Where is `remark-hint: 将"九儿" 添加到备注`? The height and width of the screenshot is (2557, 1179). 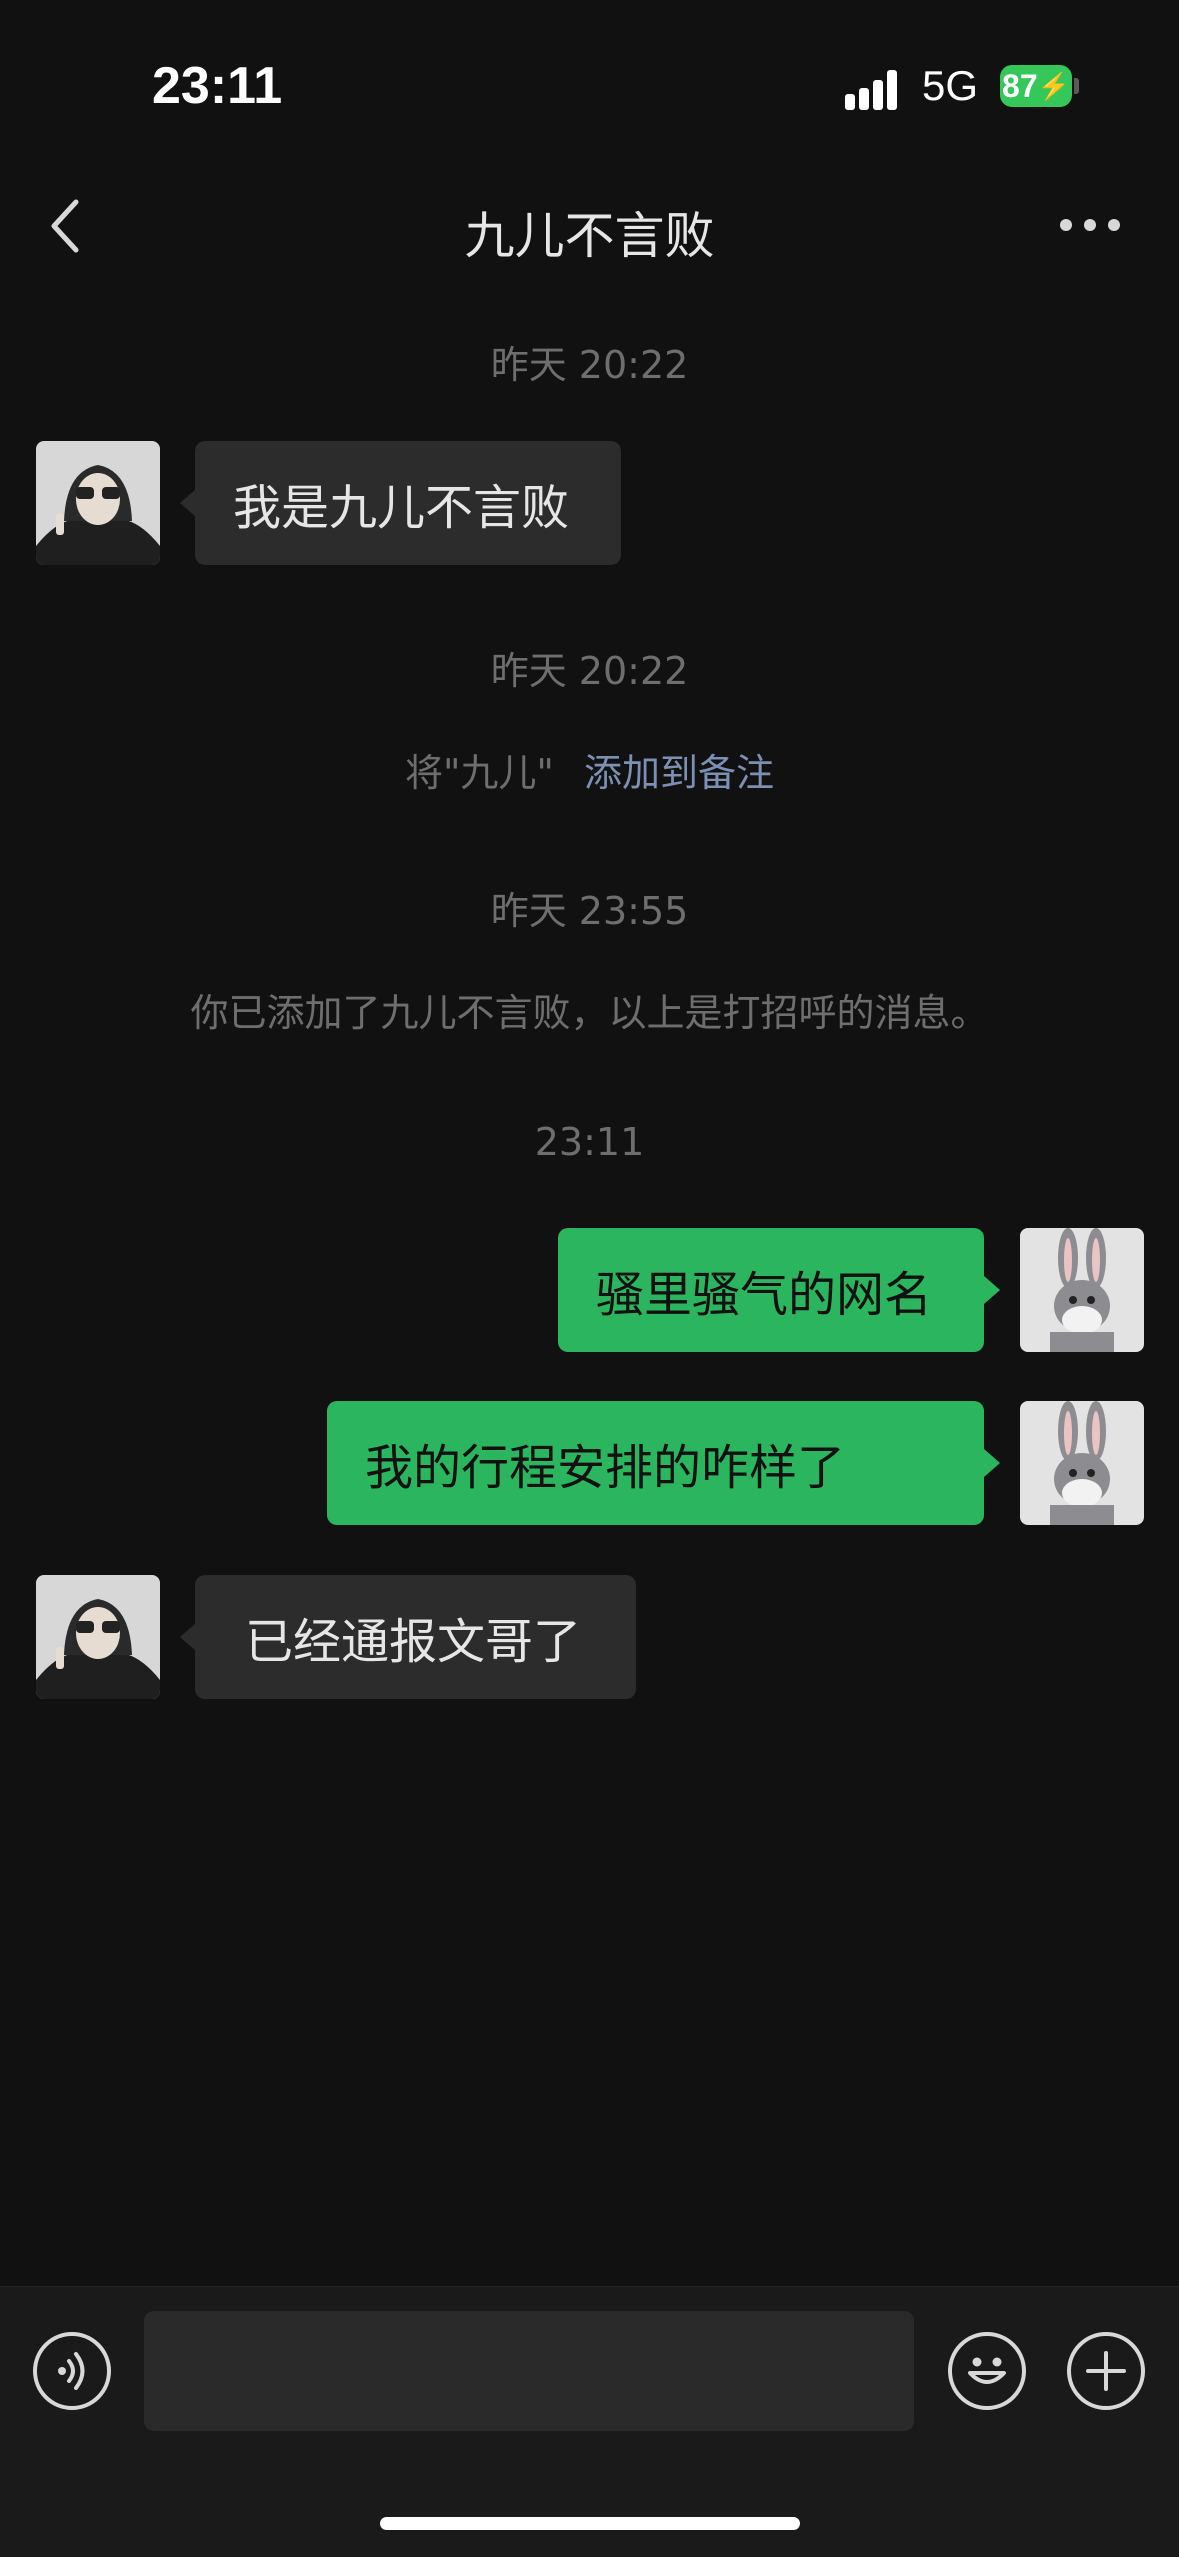 remark-hint: 将"九儿" 添加到备注 is located at coordinates (589, 769).